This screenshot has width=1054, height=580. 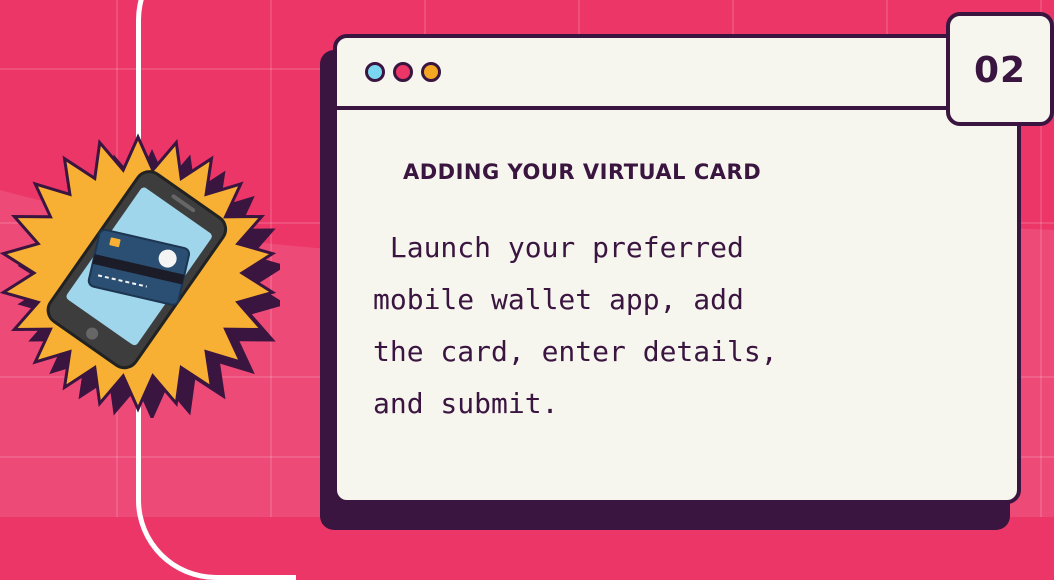 What do you see at coordinates (140, 275) in the screenshot?
I see `starburst-badge` at bounding box center [140, 275].